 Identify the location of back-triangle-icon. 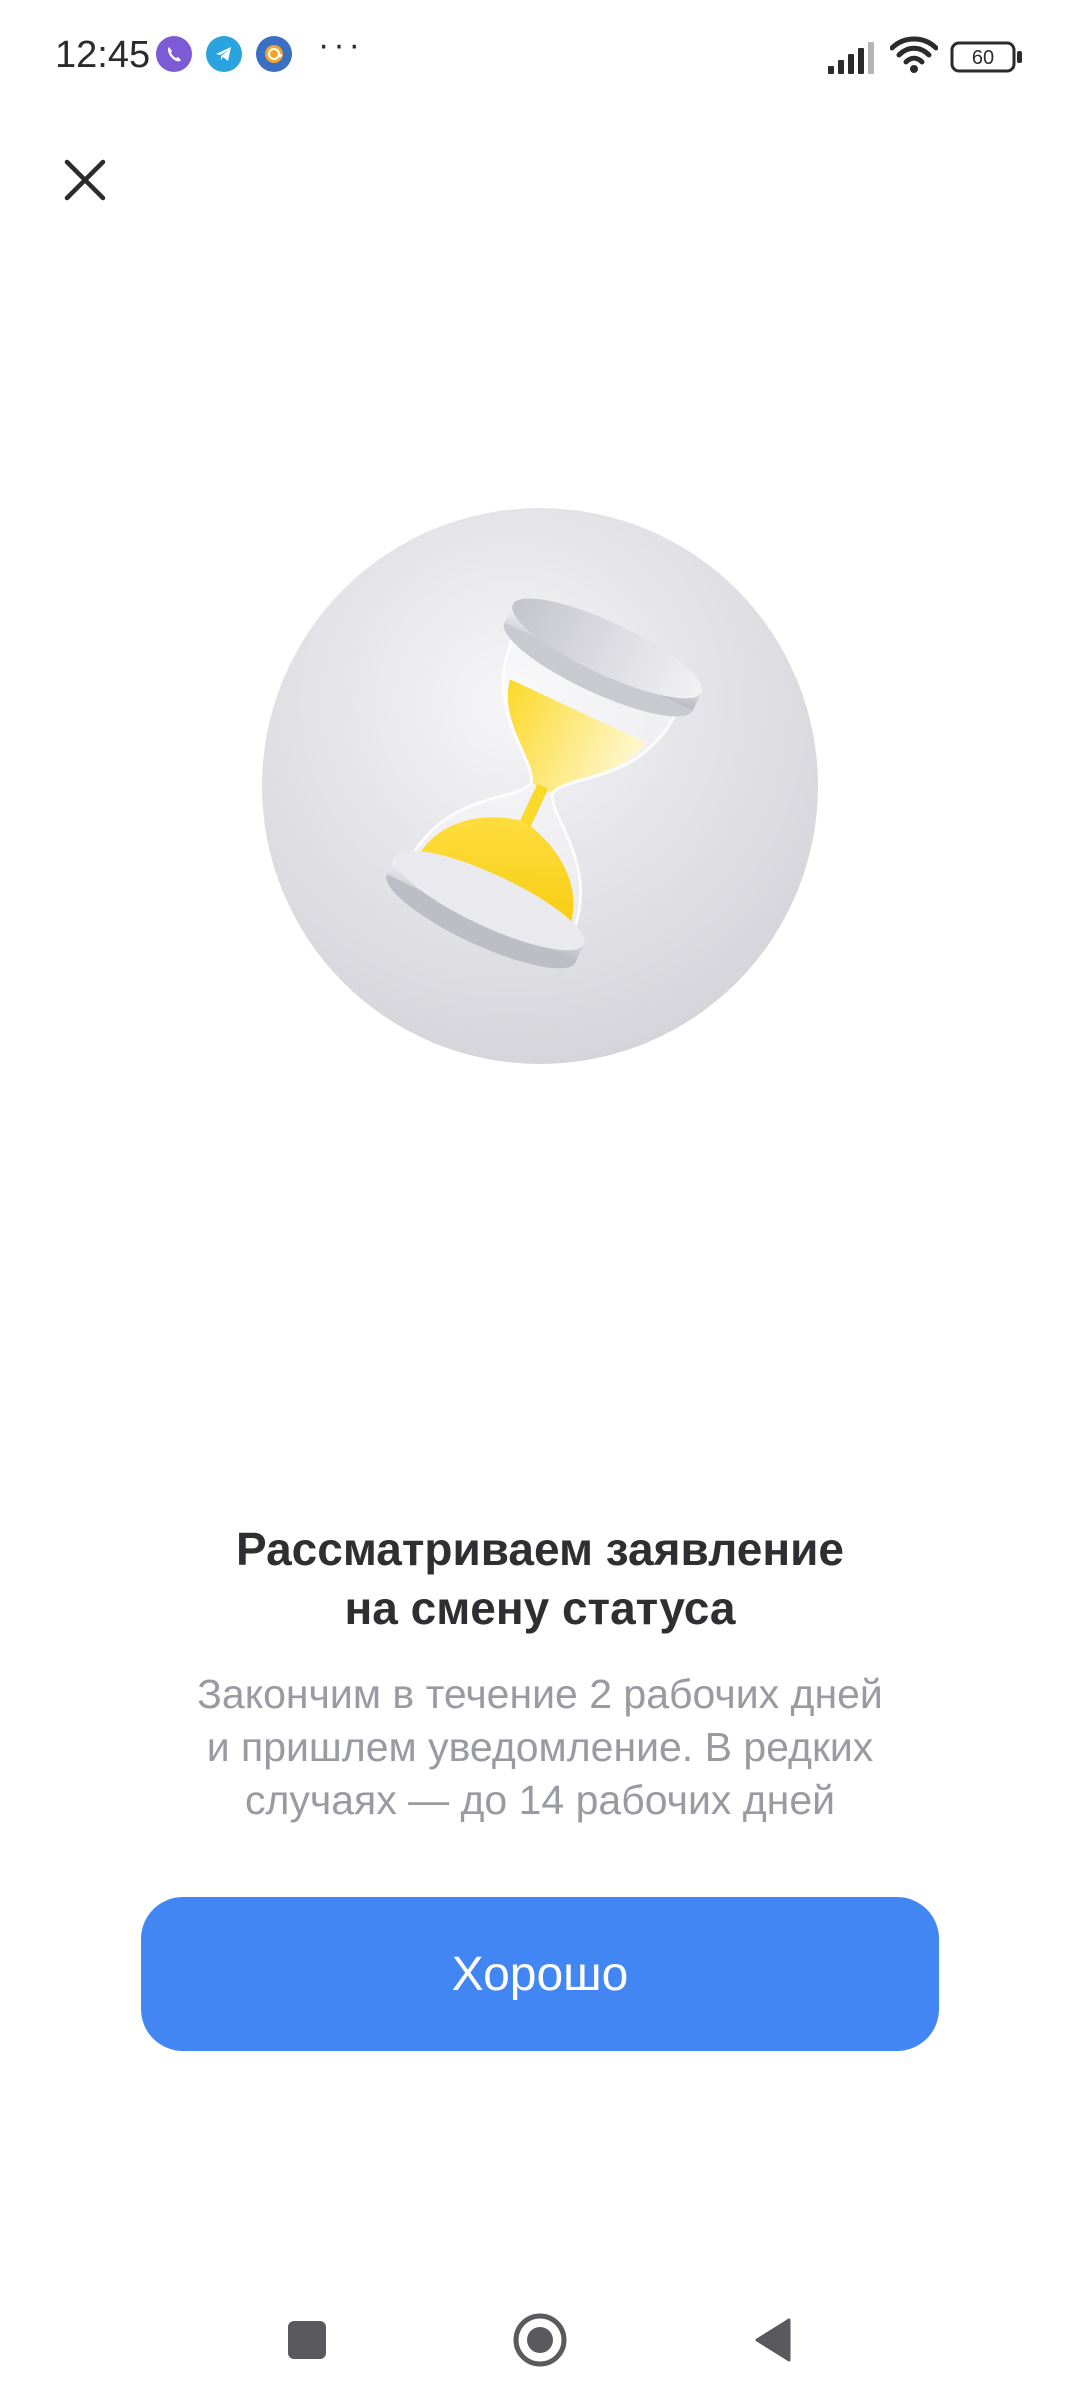
(773, 2340).